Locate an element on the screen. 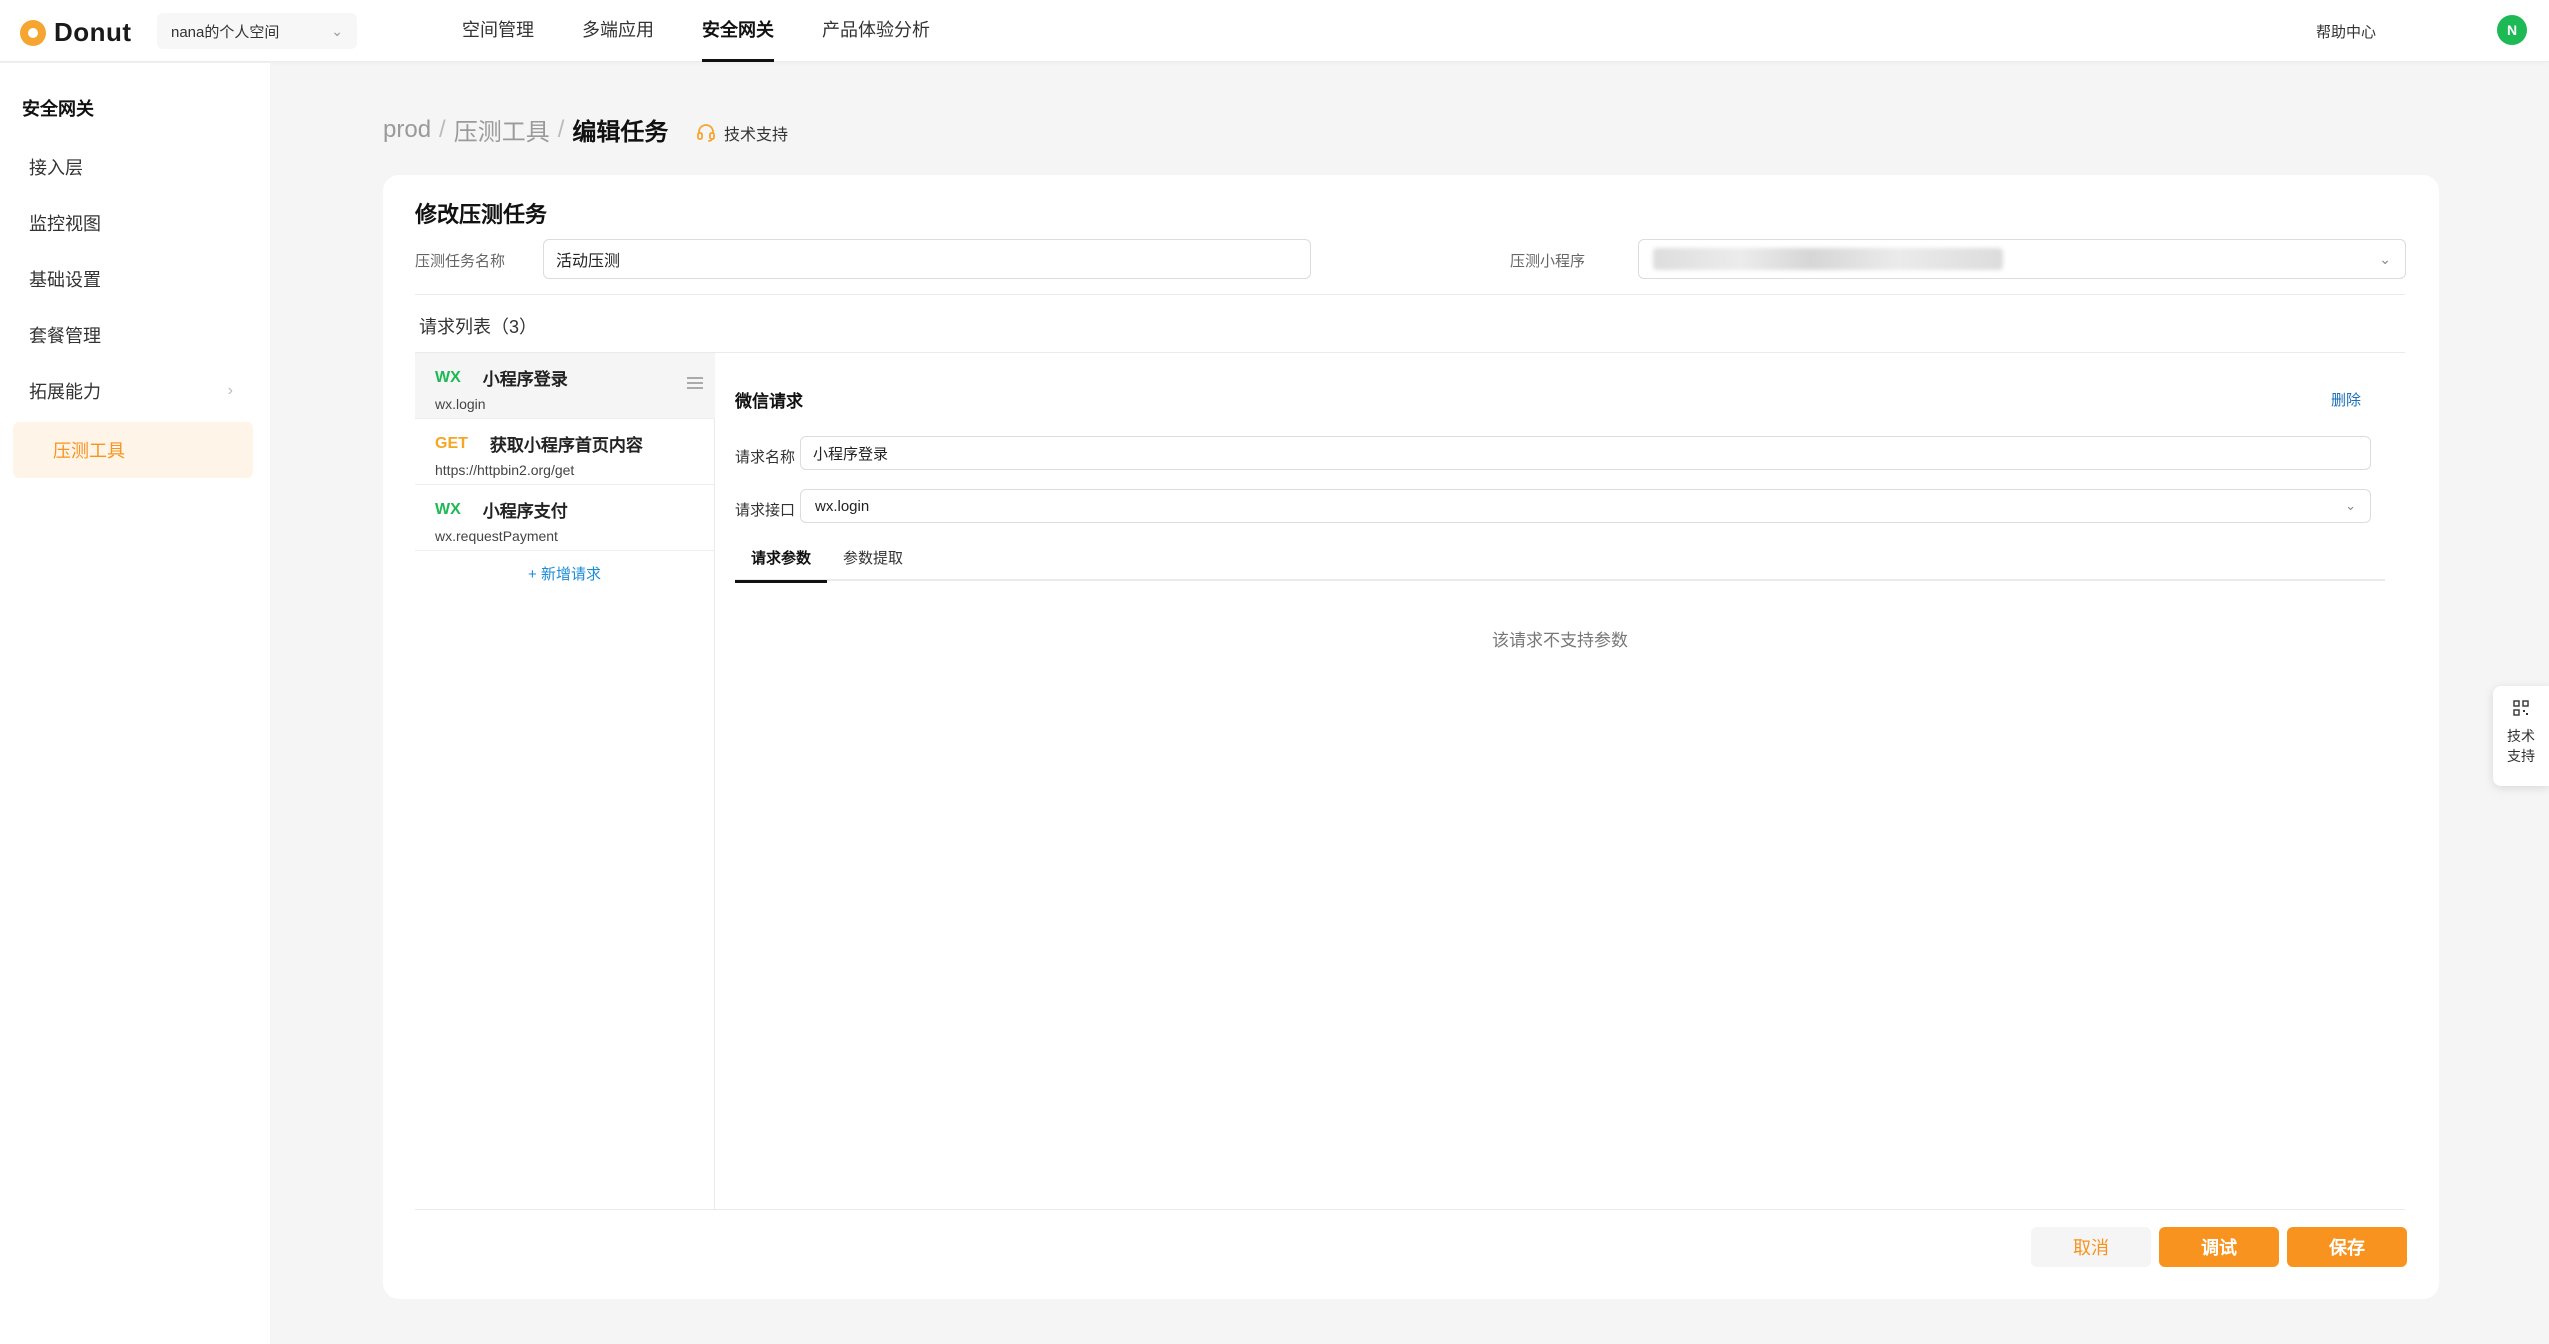 This screenshot has height=1344, width=2549. headset-icon is located at coordinates (706, 133).